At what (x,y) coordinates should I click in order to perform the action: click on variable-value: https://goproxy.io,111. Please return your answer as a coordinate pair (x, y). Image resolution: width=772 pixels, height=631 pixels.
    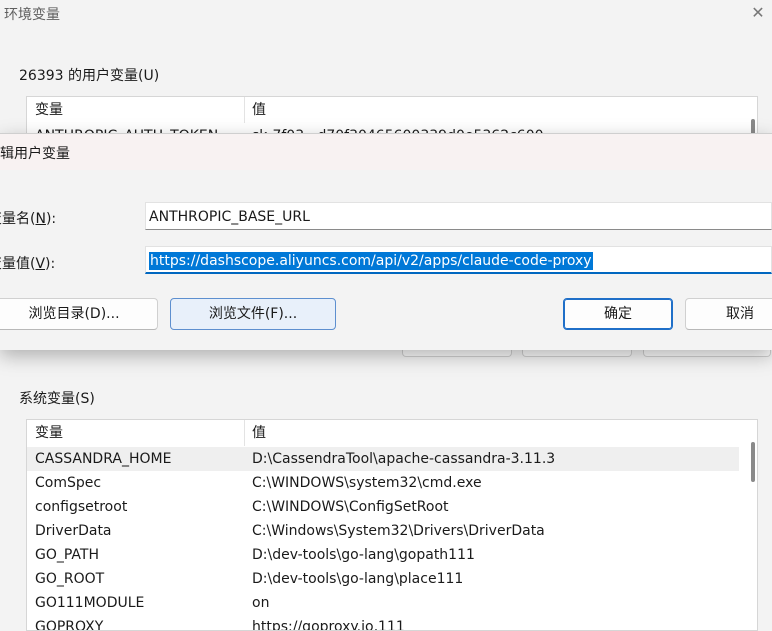
    Looking at the image, I should click on (328, 625).